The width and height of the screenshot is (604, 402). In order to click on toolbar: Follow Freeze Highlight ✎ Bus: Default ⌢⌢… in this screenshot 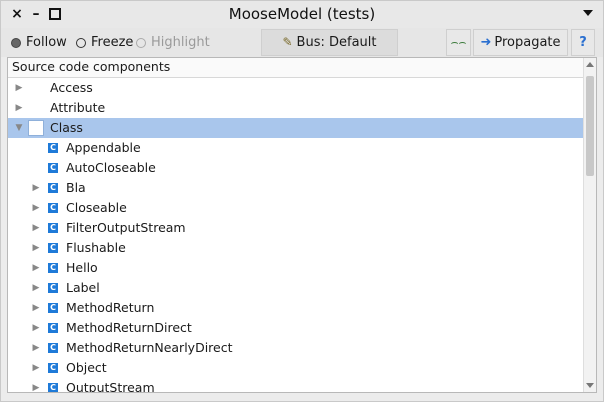, I will do `click(302, 42)`.